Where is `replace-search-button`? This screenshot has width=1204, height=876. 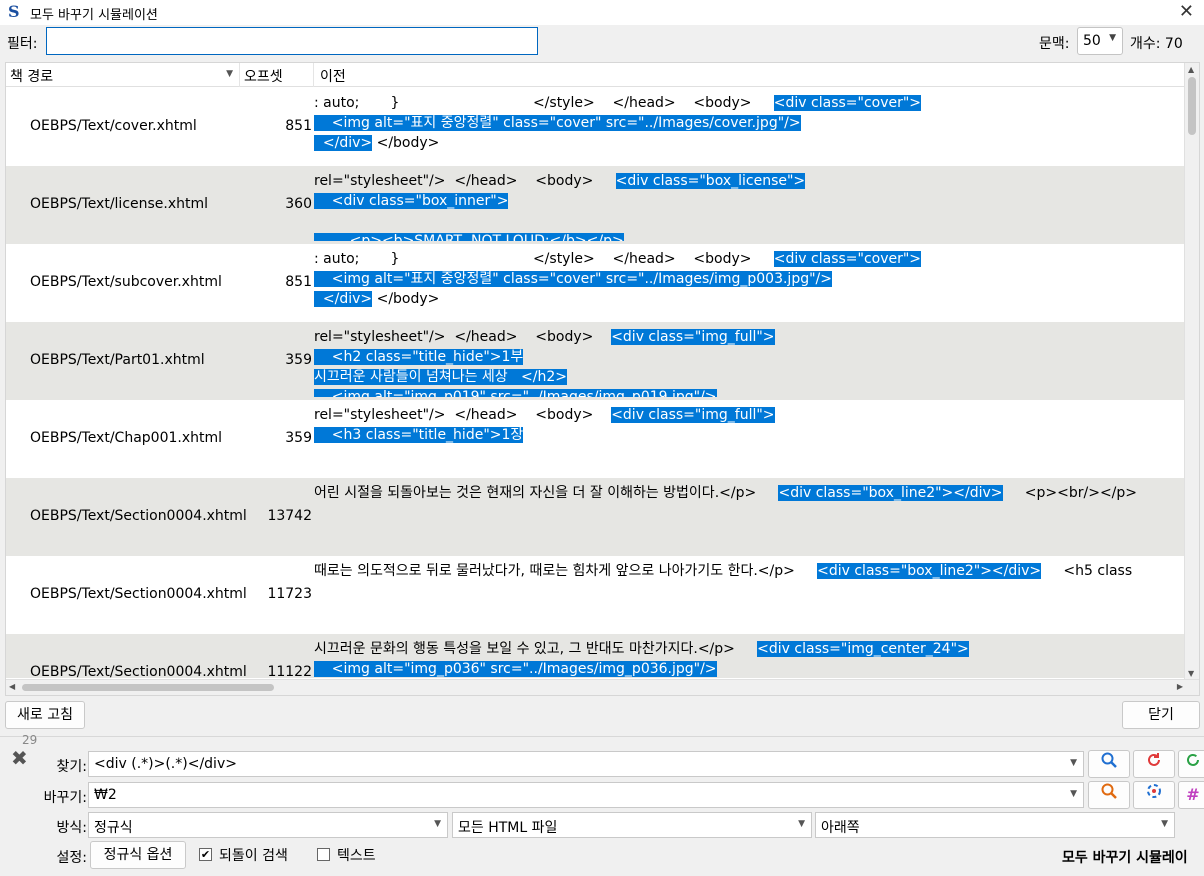 replace-search-button is located at coordinates (1109, 795).